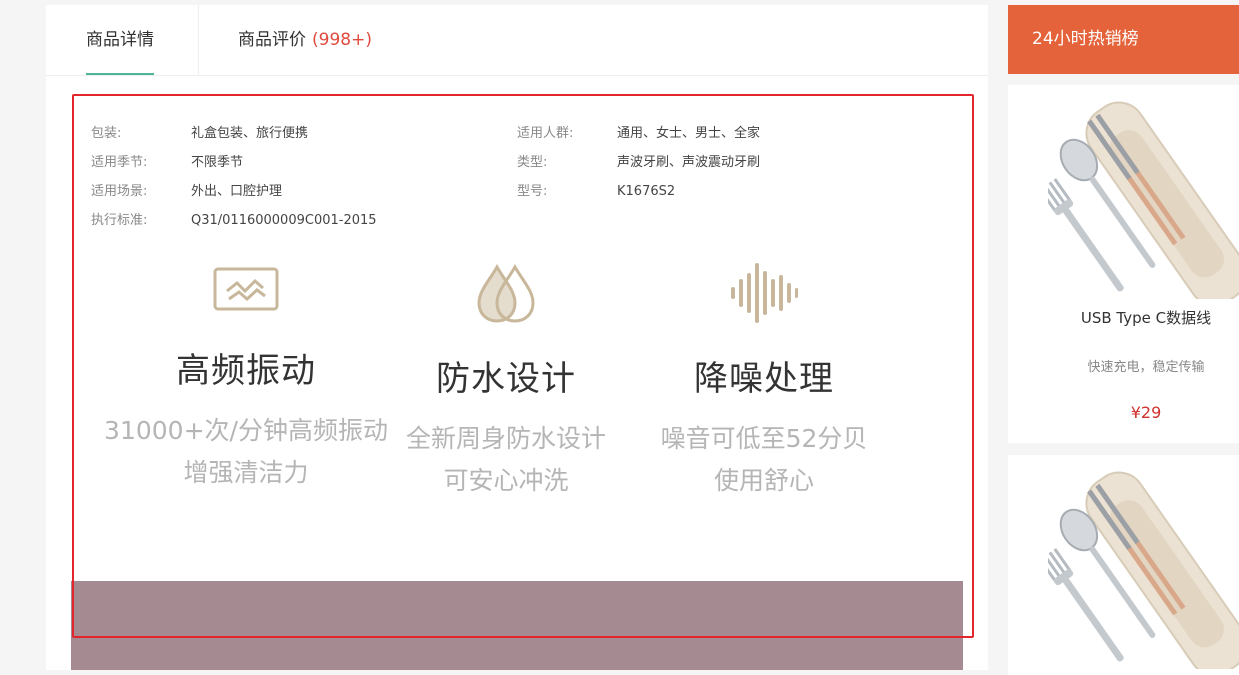  What do you see at coordinates (246, 430) in the screenshot?
I see `feature-desc-line: 31000+次/分钟高频振动` at bounding box center [246, 430].